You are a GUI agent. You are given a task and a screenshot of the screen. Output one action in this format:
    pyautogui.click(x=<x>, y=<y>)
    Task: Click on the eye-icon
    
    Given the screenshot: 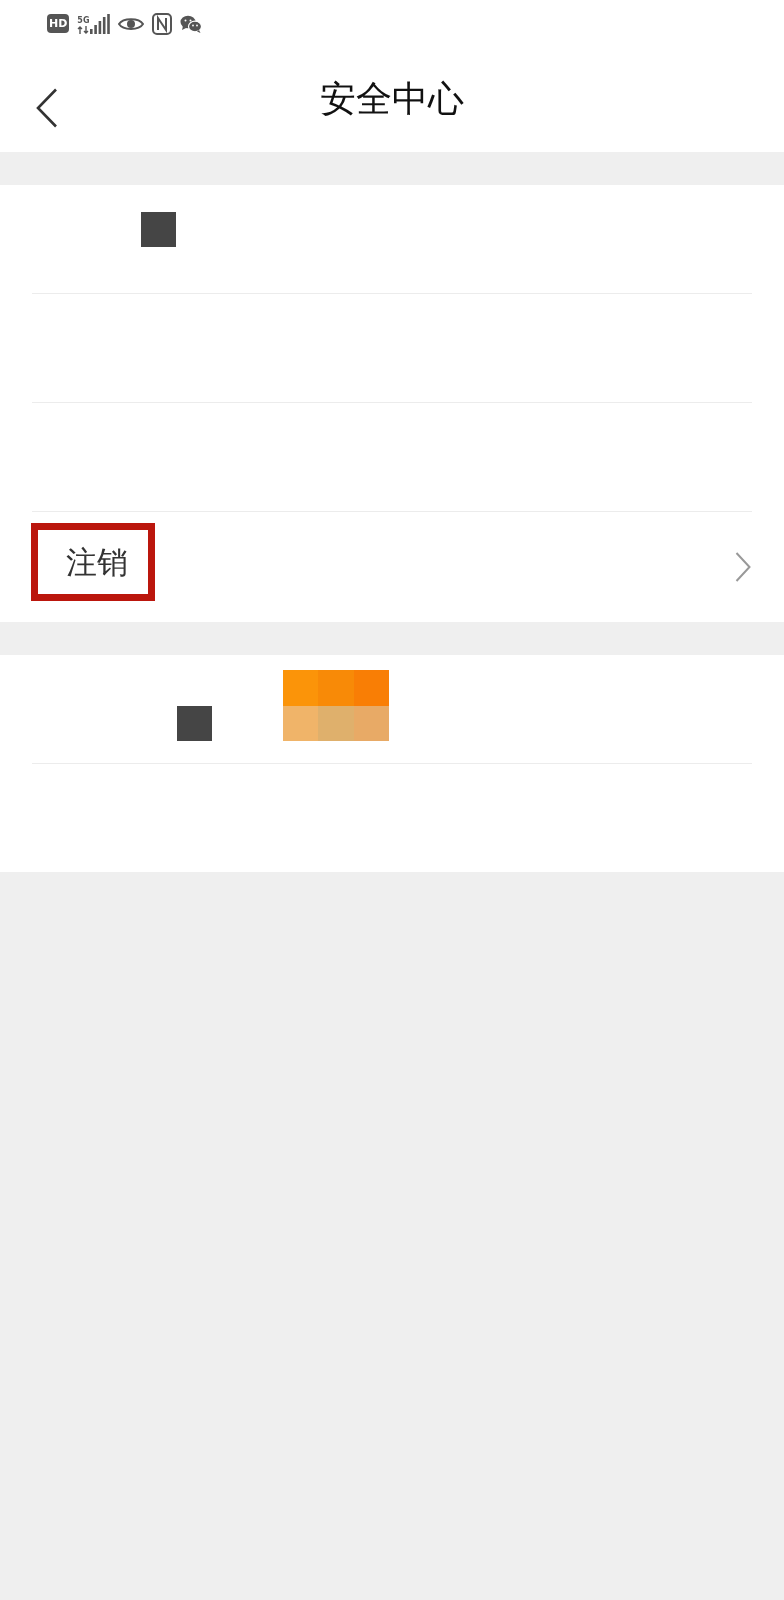 What is the action you would take?
    pyautogui.click(x=131, y=23)
    